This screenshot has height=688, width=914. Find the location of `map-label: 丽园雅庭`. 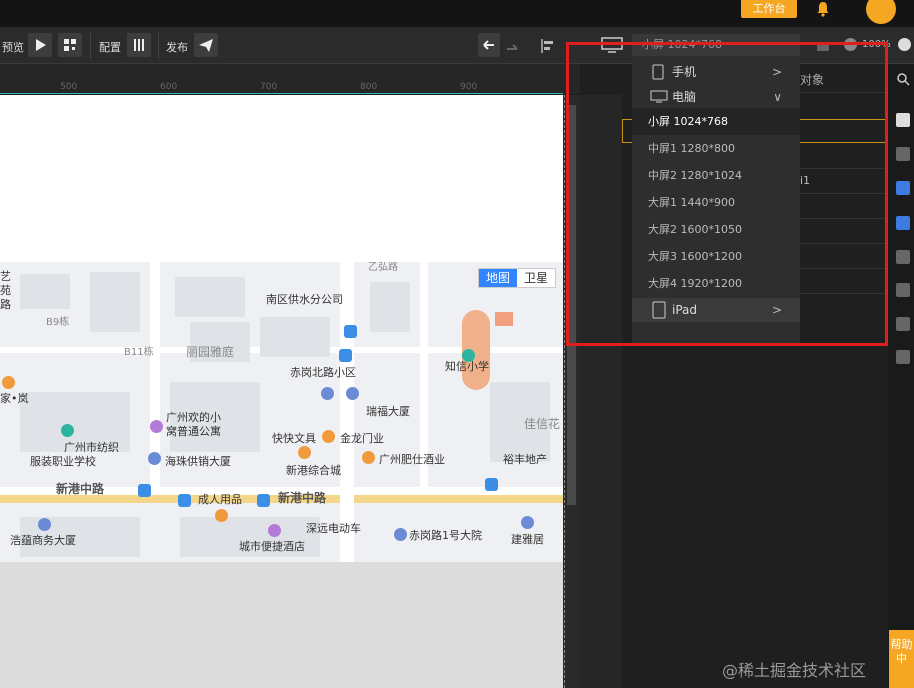

map-label: 丽园雅庭 is located at coordinates (210, 352).